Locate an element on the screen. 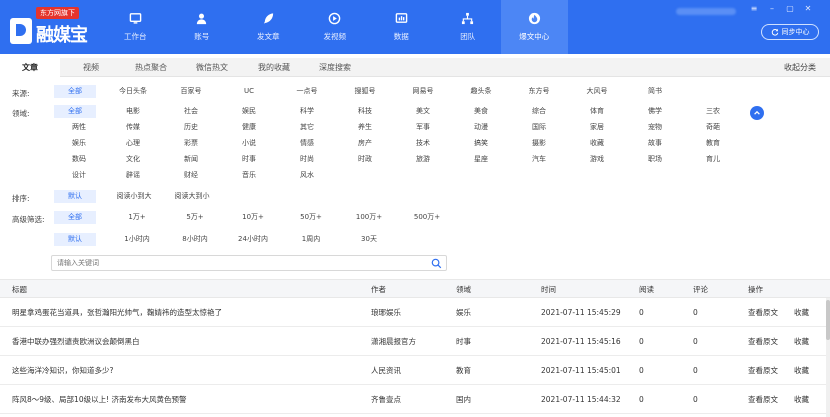 Image resolution: width=830 pixels, height=417 pixels. search-icon is located at coordinates (436, 263).